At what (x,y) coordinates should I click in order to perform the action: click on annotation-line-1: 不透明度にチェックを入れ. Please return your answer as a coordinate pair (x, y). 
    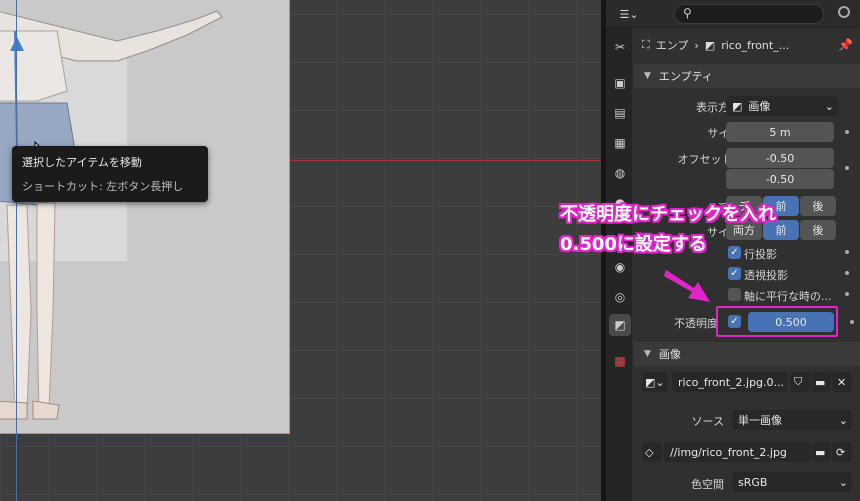
    Looking at the image, I should click on (668, 214).